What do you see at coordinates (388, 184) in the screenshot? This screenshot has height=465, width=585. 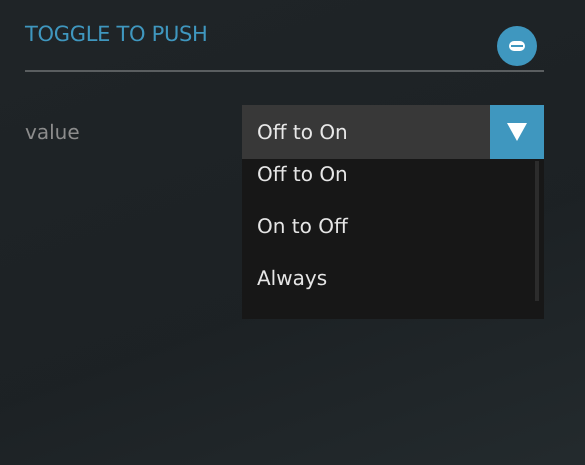 I see `dropdown-option: Off to On` at bounding box center [388, 184].